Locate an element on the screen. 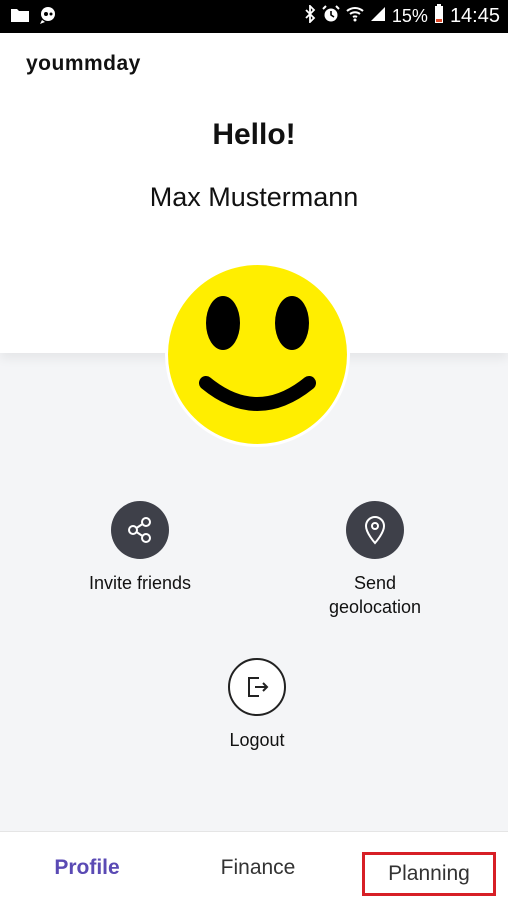 The height and width of the screenshot is (903, 508). send-geolocation-label-line2: geolocation is located at coordinates (375, 607).